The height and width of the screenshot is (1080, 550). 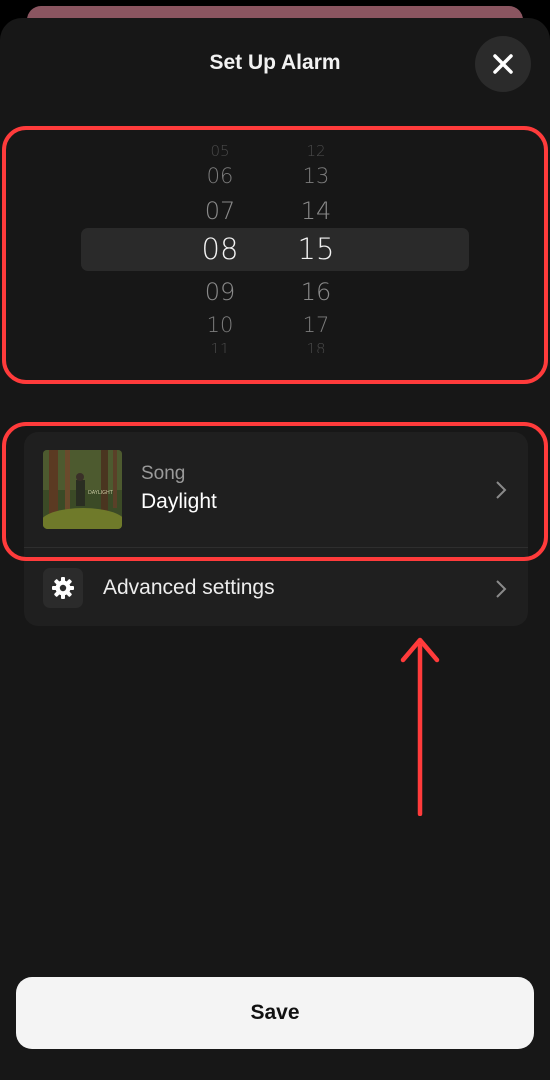 I want to click on close-icon, so click(x=503, y=64).